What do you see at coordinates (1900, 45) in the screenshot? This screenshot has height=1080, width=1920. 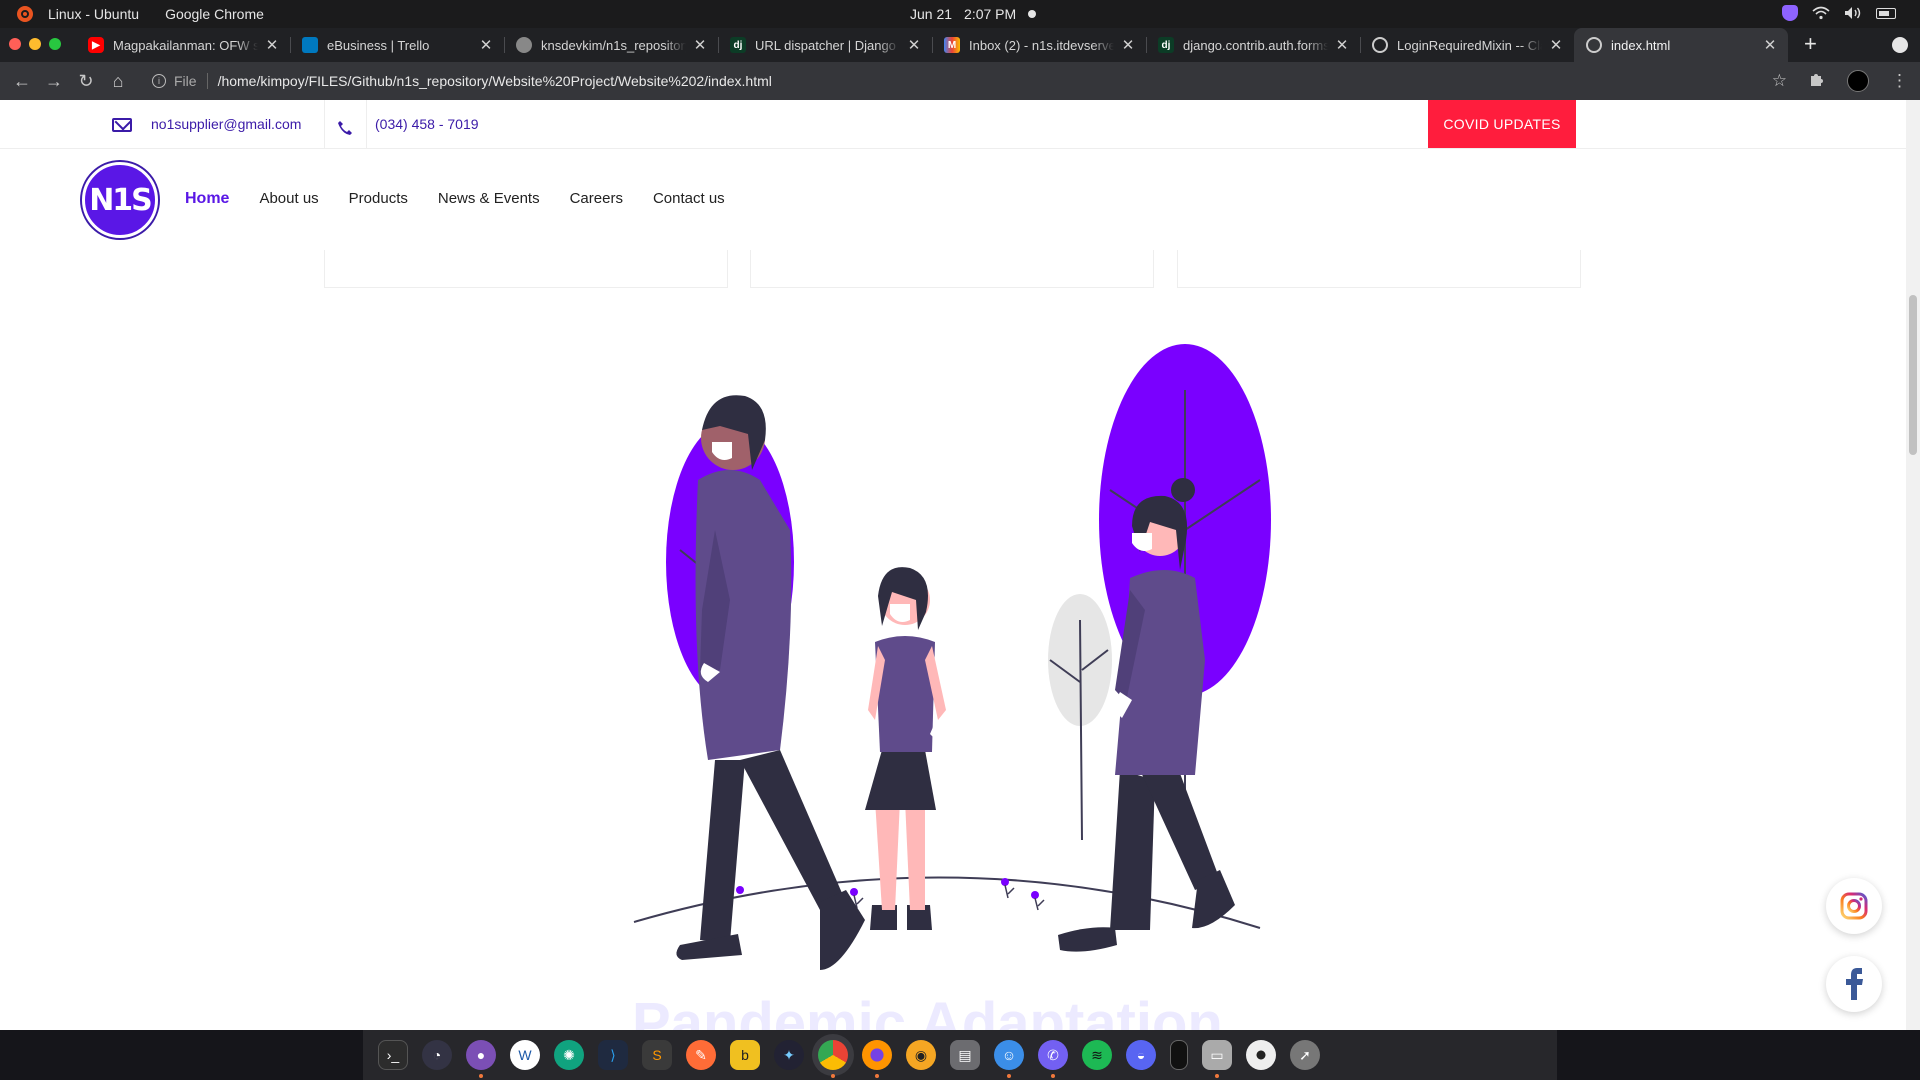 I see `tab-search-icon` at bounding box center [1900, 45].